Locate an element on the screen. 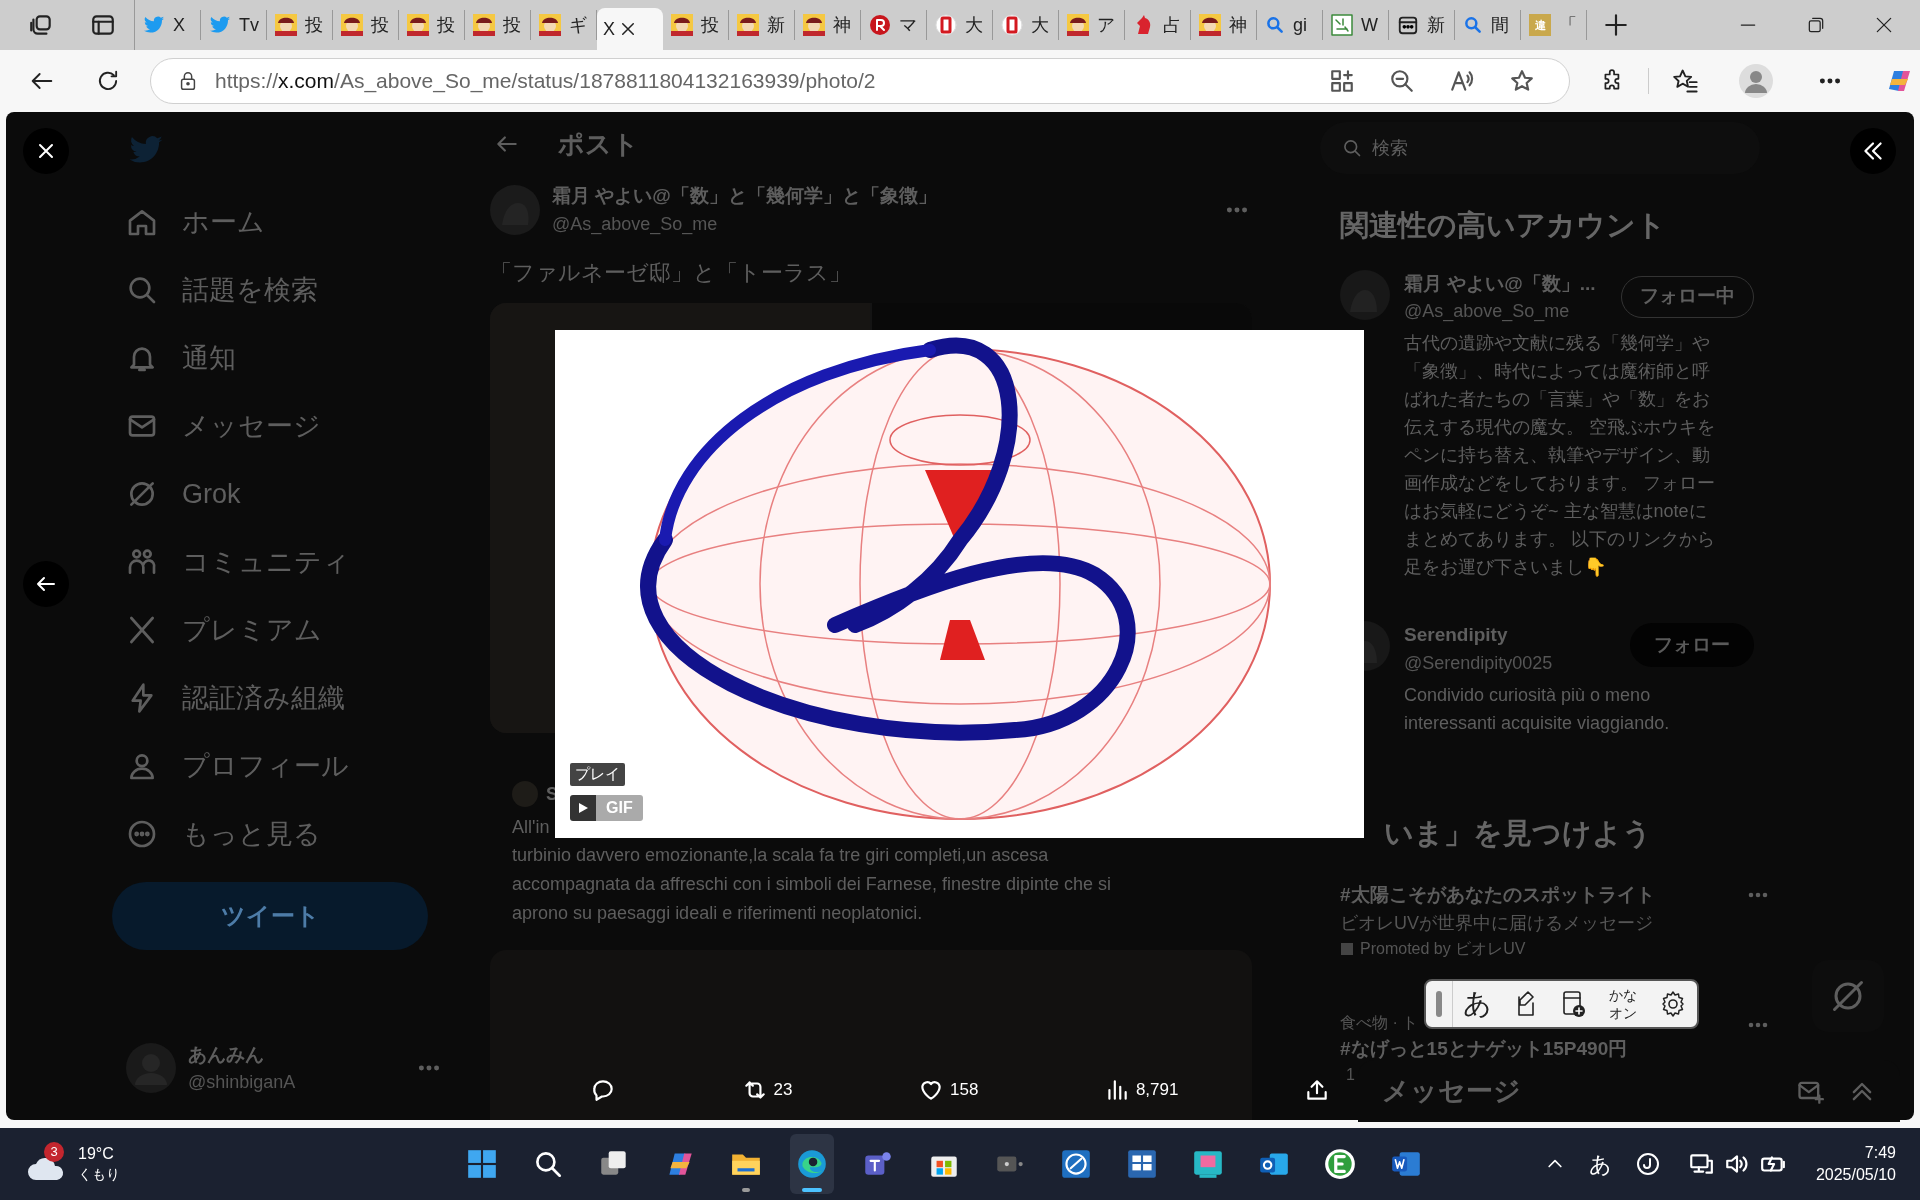 This screenshot has height=1200, width=1920. tab-title: 「 is located at coordinates (1568, 25).